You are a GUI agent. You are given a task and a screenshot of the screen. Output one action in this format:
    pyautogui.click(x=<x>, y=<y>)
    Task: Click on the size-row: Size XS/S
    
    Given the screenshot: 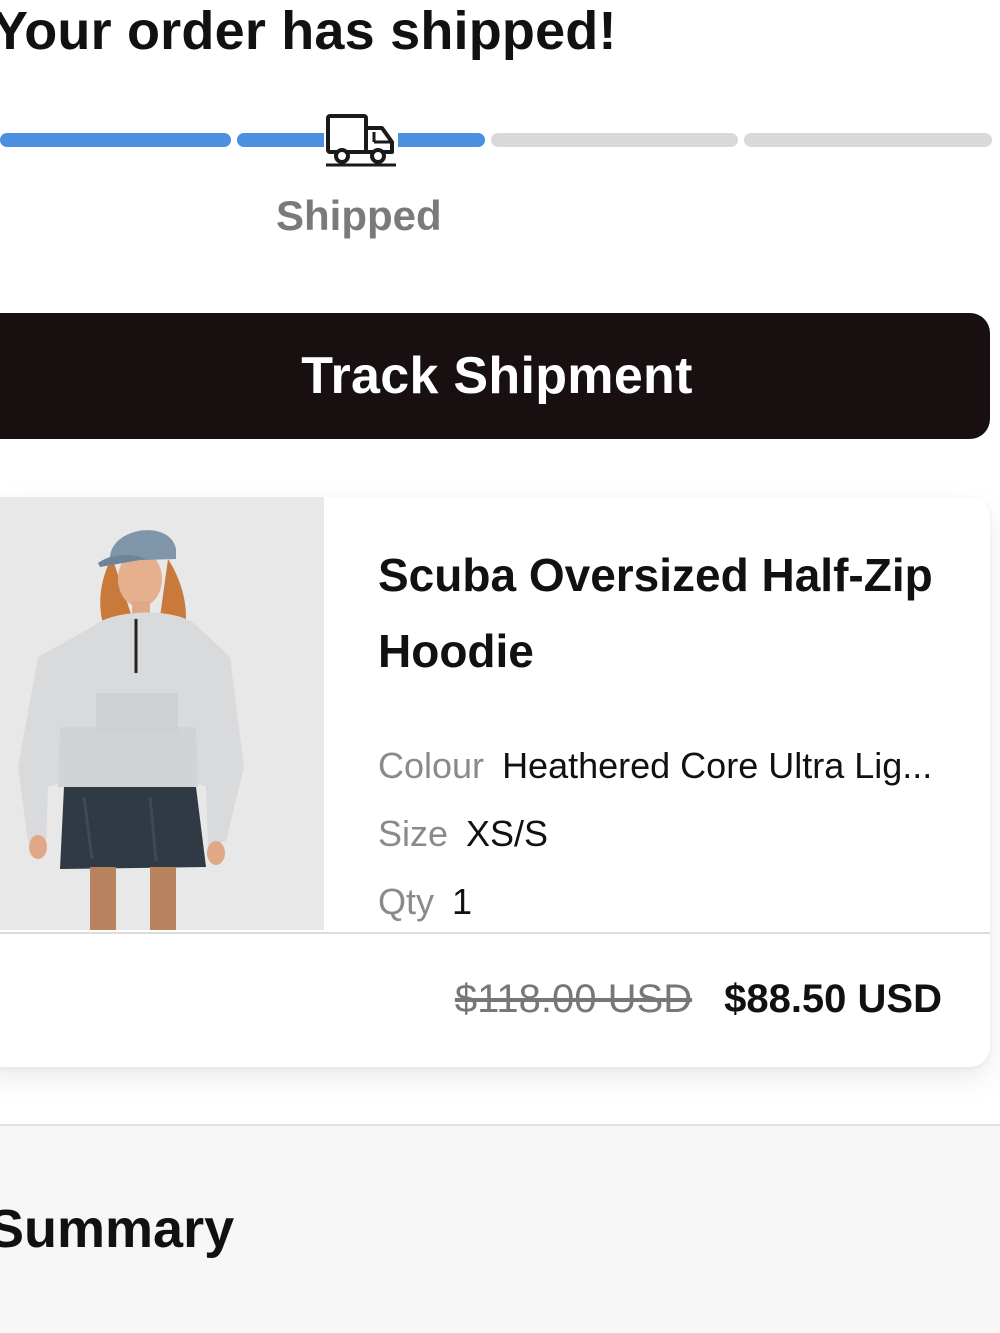 What is the action you would take?
    pyautogui.click(x=463, y=834)
    